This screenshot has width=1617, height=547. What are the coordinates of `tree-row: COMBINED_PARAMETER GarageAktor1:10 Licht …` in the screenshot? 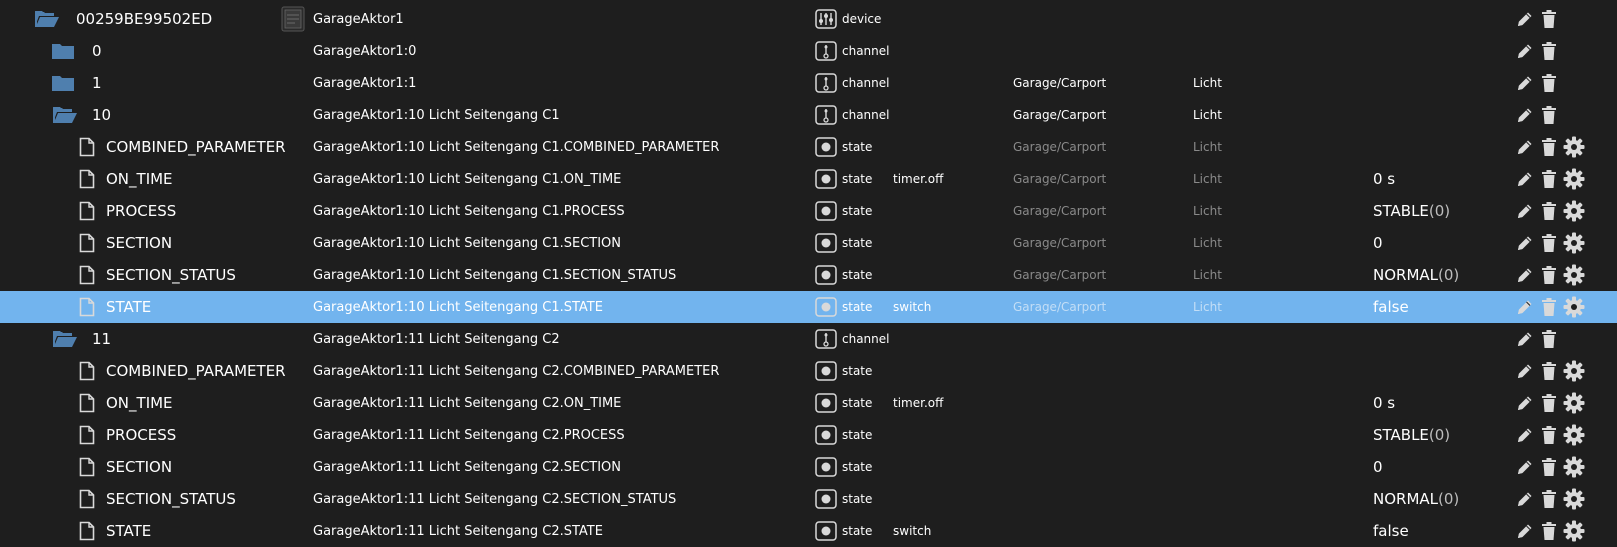 It's located at (808, 147).